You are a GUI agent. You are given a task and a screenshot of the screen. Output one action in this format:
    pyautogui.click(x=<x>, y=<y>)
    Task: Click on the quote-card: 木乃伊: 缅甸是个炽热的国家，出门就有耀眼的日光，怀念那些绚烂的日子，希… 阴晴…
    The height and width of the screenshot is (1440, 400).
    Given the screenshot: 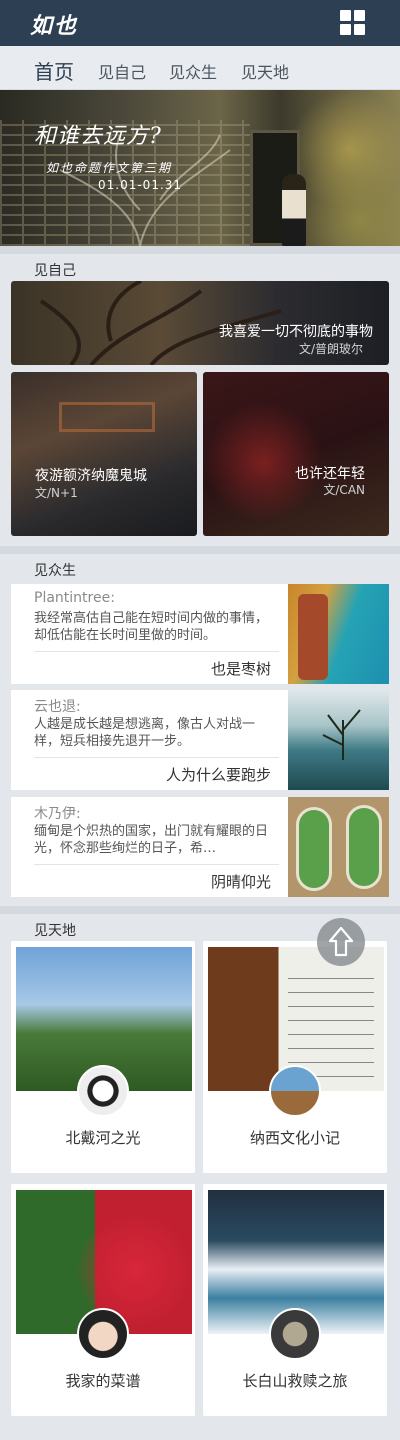 What is the action you would take?
    pyautogui.click(x=150, y=847)
    